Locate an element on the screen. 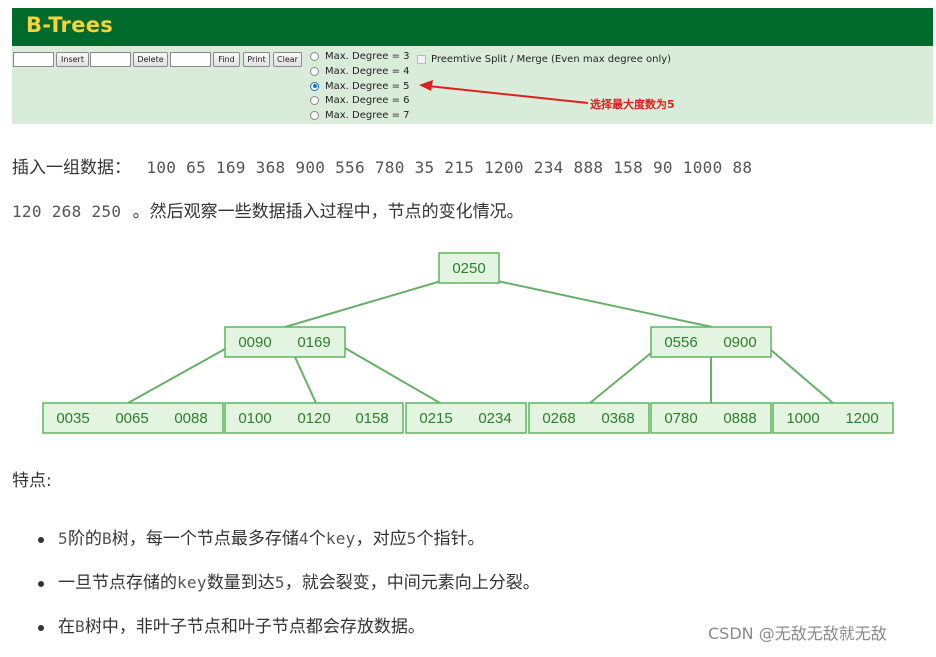 The width and height of the screenshot is (936, 657). root-node: 0250 is located at coordinates (469, 268).